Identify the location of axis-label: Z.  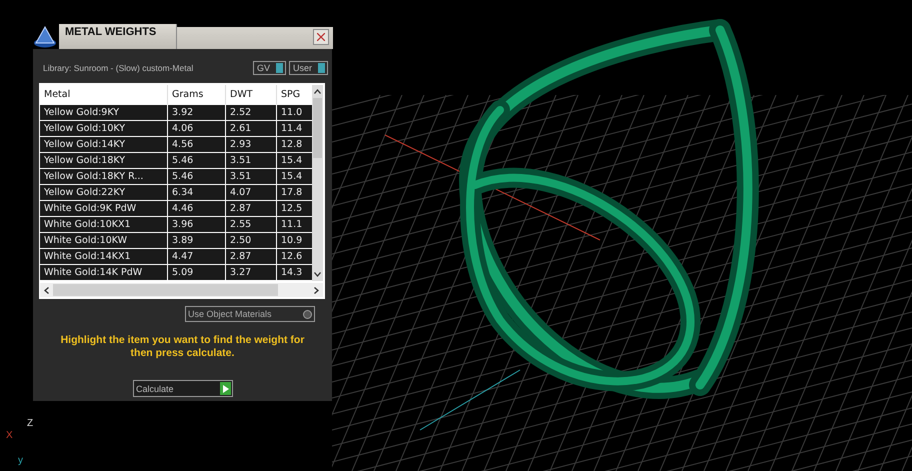
(30, 423).